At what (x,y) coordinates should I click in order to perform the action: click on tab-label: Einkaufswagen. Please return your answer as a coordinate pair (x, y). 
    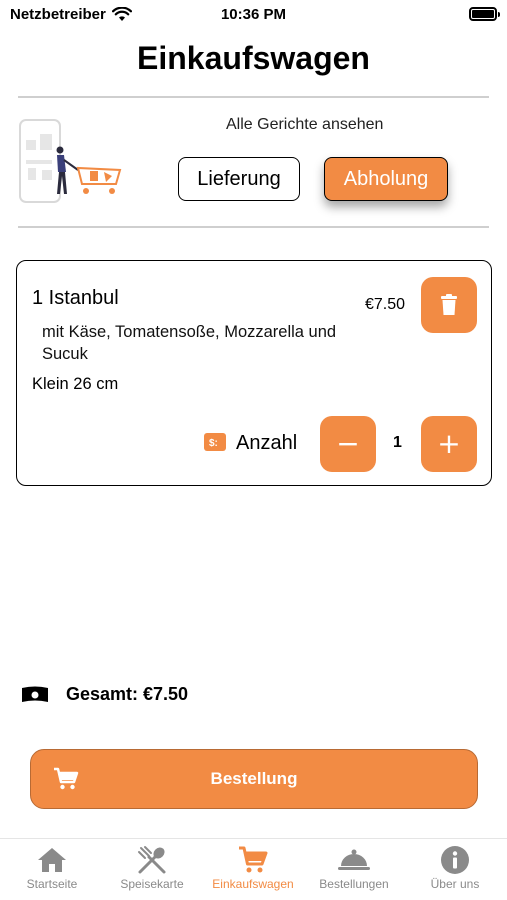
    Looking at the image, I should click on (253, 884).